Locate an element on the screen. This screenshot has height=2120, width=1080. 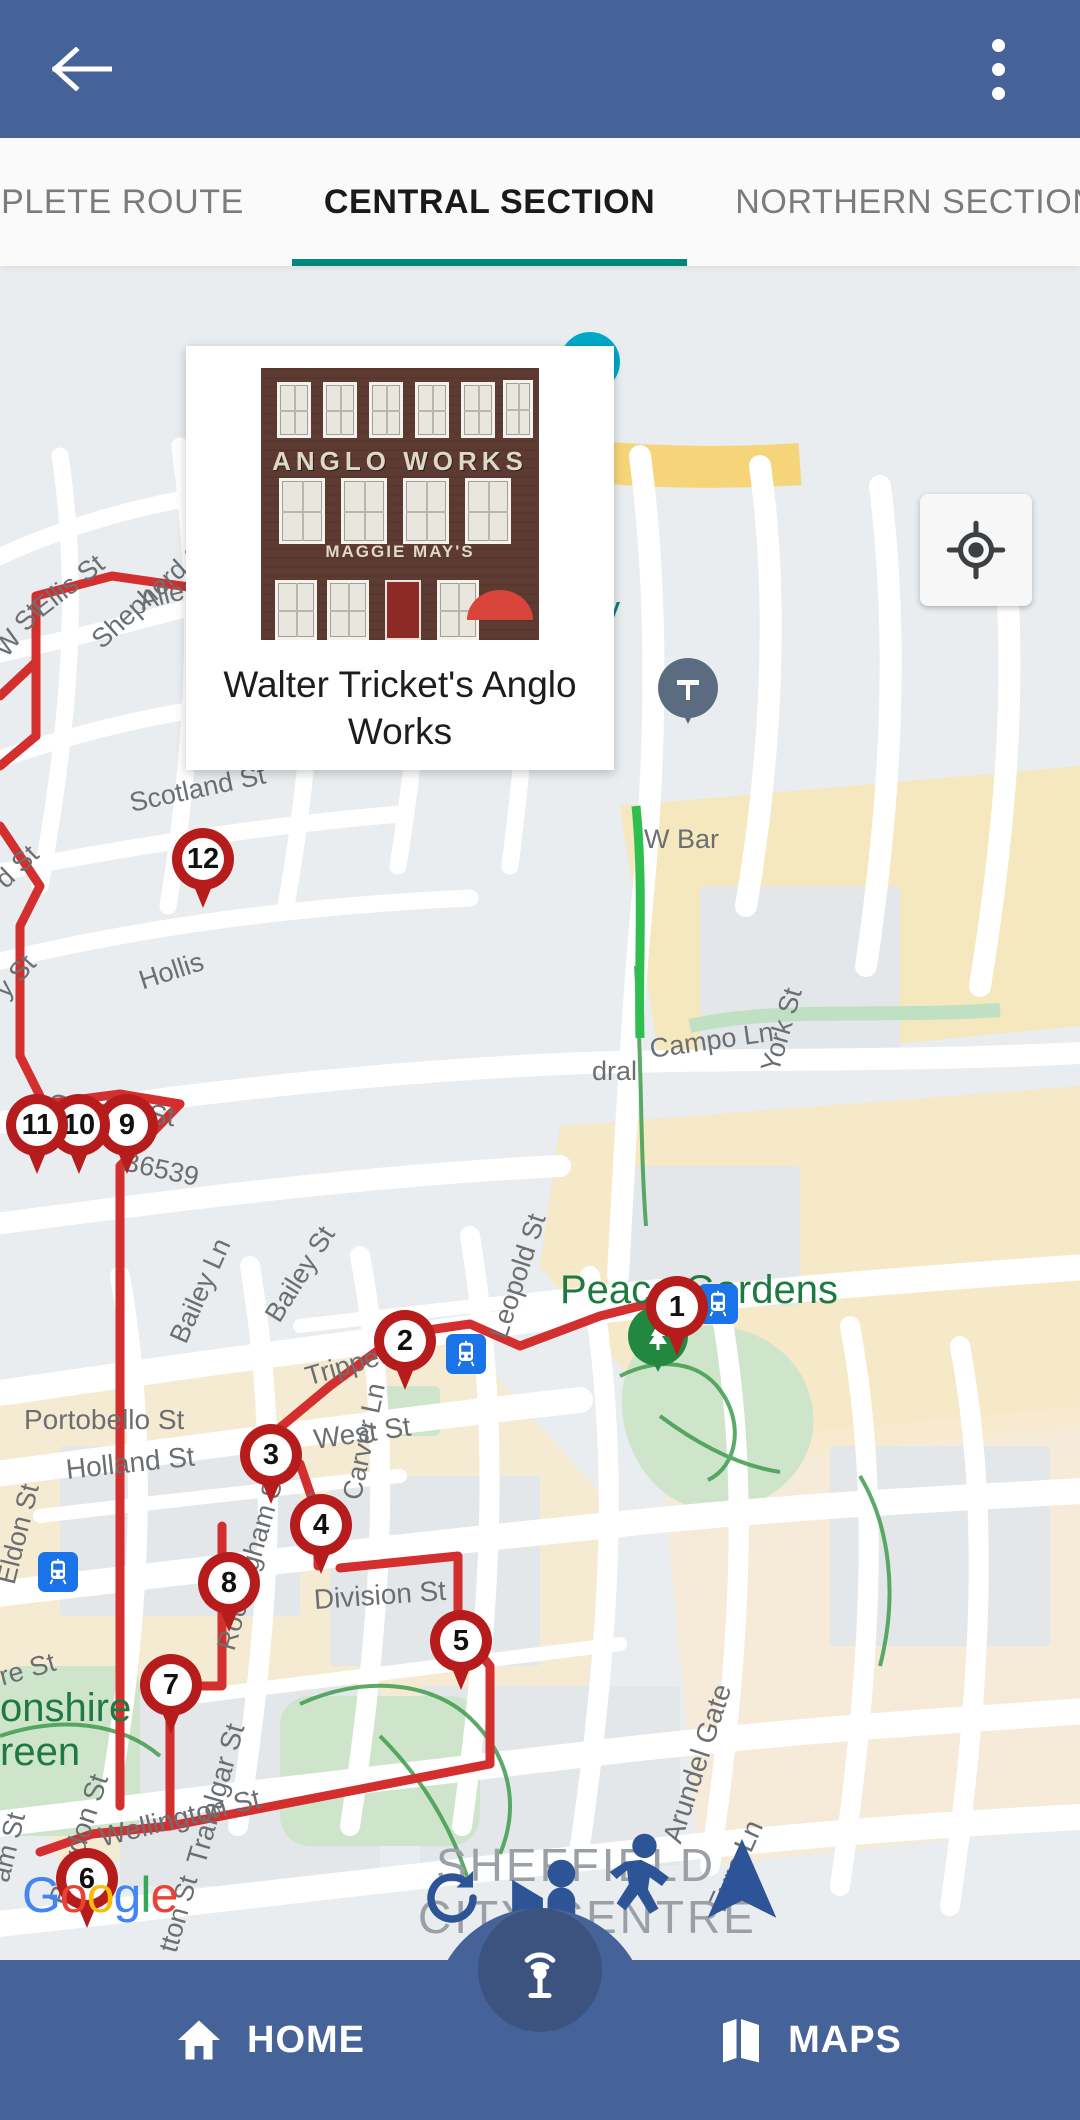
marker-number: 3 is located at coordinates (271, 1455).